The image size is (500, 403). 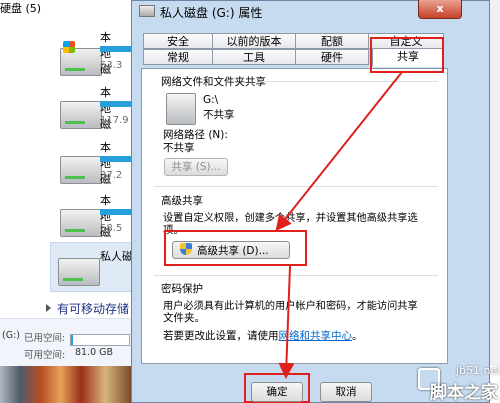 What do you see at coordinates (339, 151) in the screenshot?
I see `arrow-to-advanced-button` at bounding box center [339, 151].